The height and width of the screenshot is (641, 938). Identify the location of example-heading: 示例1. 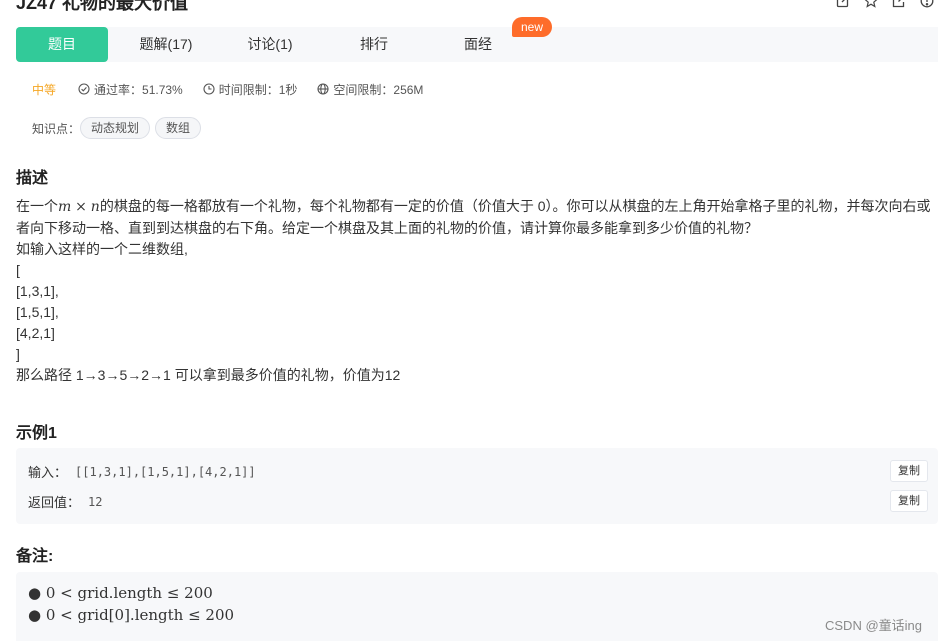
(36, 433).